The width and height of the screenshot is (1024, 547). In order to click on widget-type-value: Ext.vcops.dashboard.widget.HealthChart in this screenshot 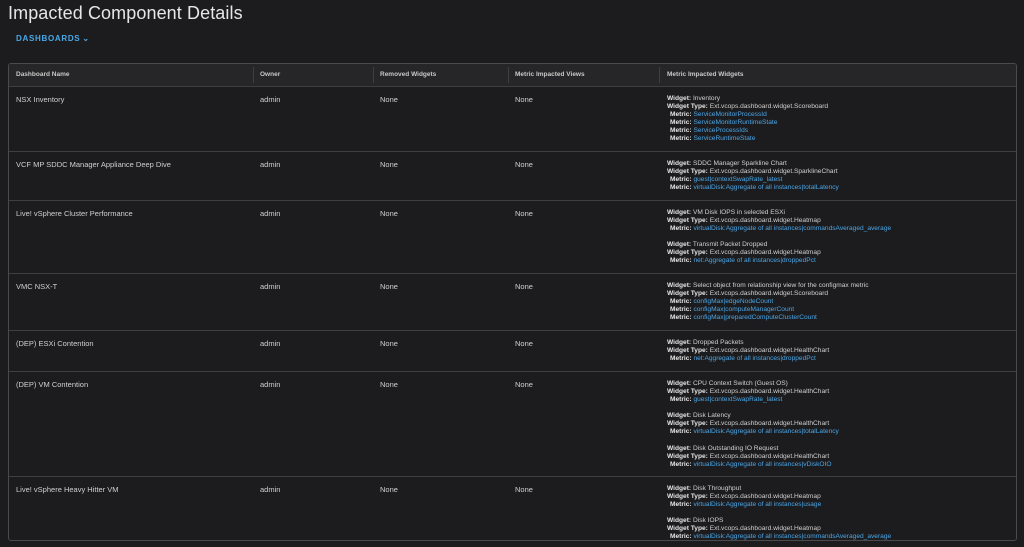, I will do `click(769, 456)`.